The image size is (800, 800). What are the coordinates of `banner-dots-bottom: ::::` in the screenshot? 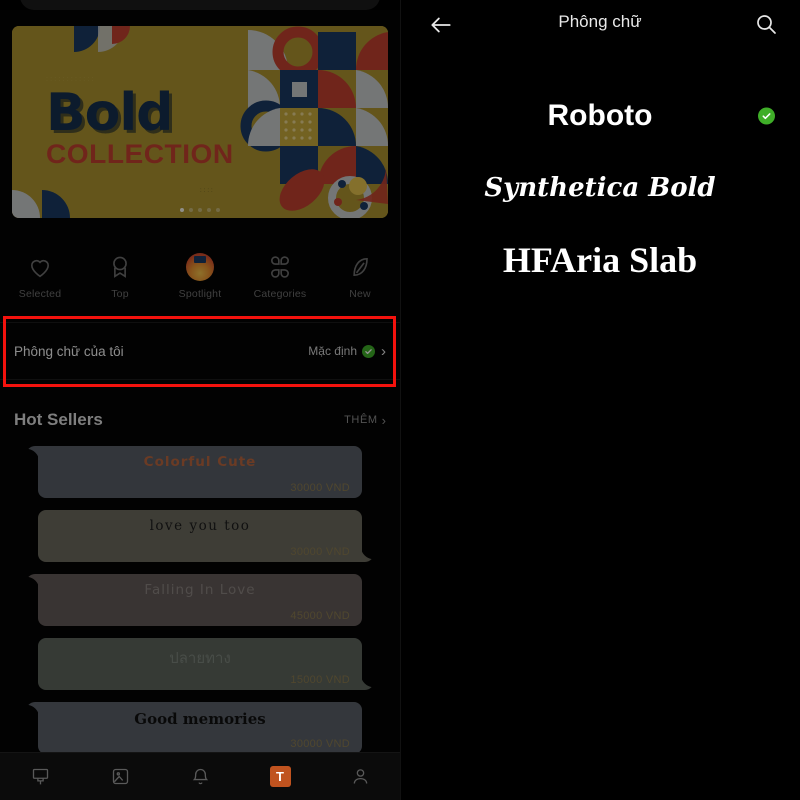 It's located at (207, 191).